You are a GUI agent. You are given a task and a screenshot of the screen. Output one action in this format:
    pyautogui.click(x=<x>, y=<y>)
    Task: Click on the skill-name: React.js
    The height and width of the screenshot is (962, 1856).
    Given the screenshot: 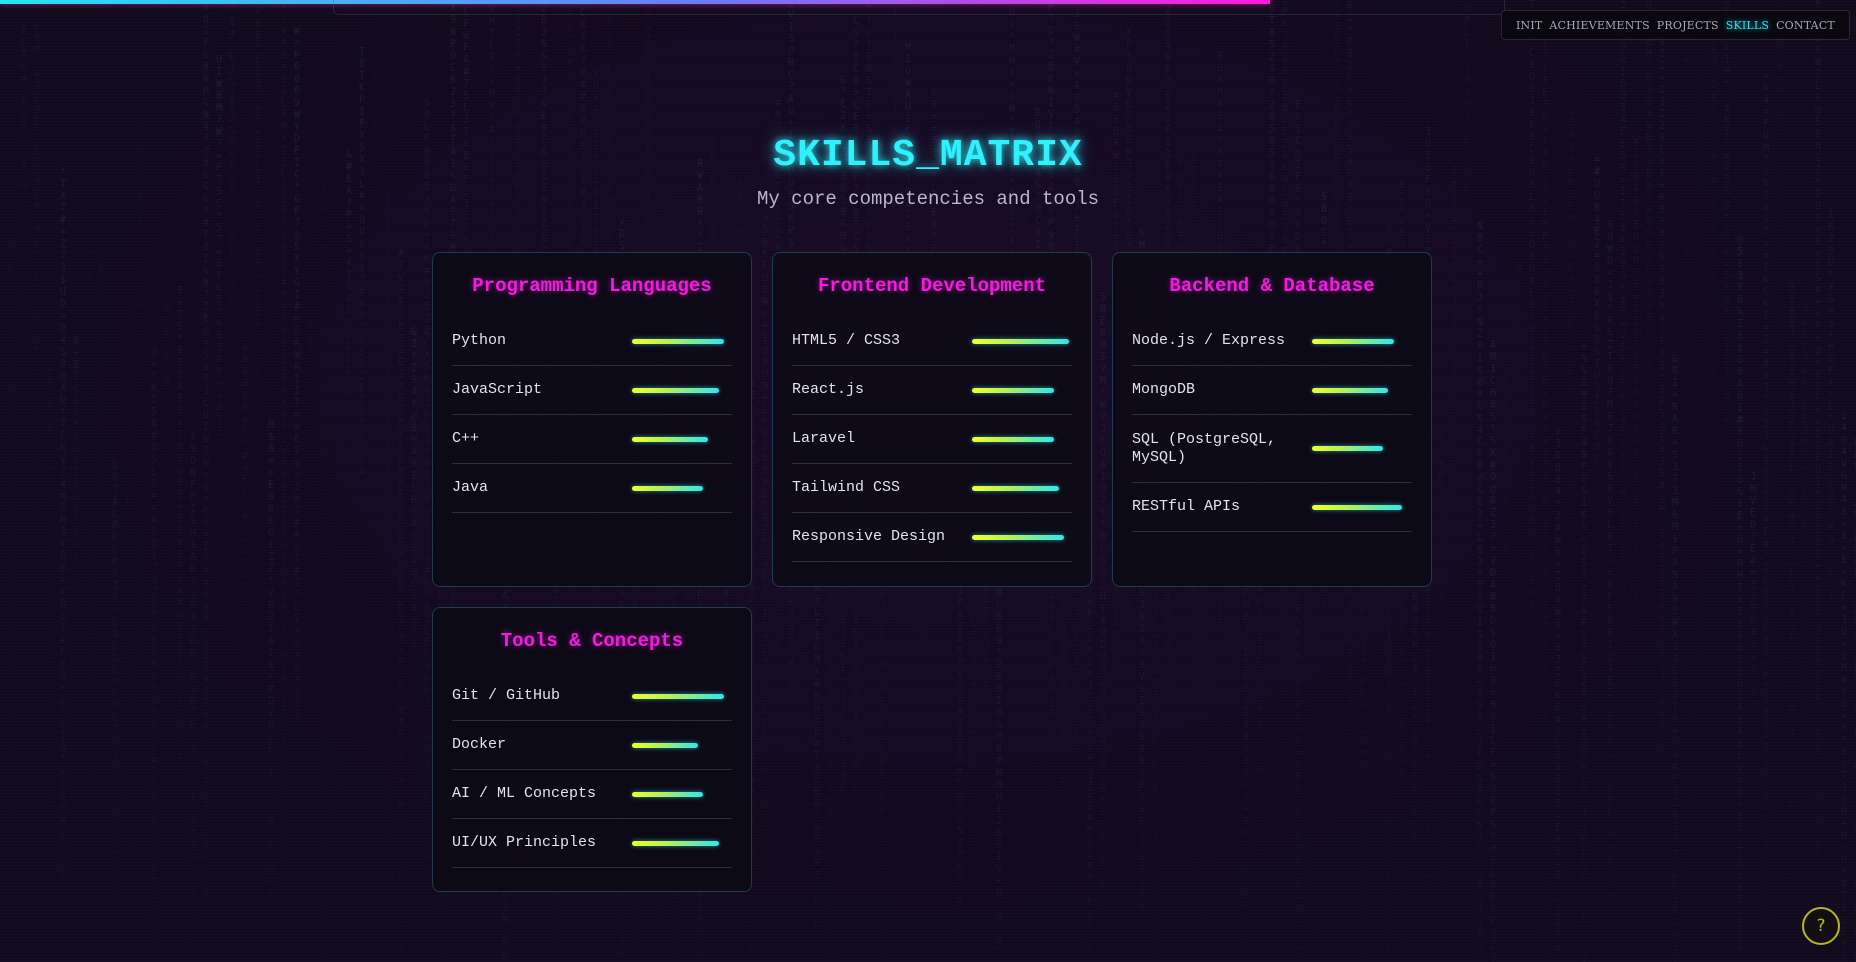 What is the action you would take?
    pyautogui.click(x=828, y=389)
    